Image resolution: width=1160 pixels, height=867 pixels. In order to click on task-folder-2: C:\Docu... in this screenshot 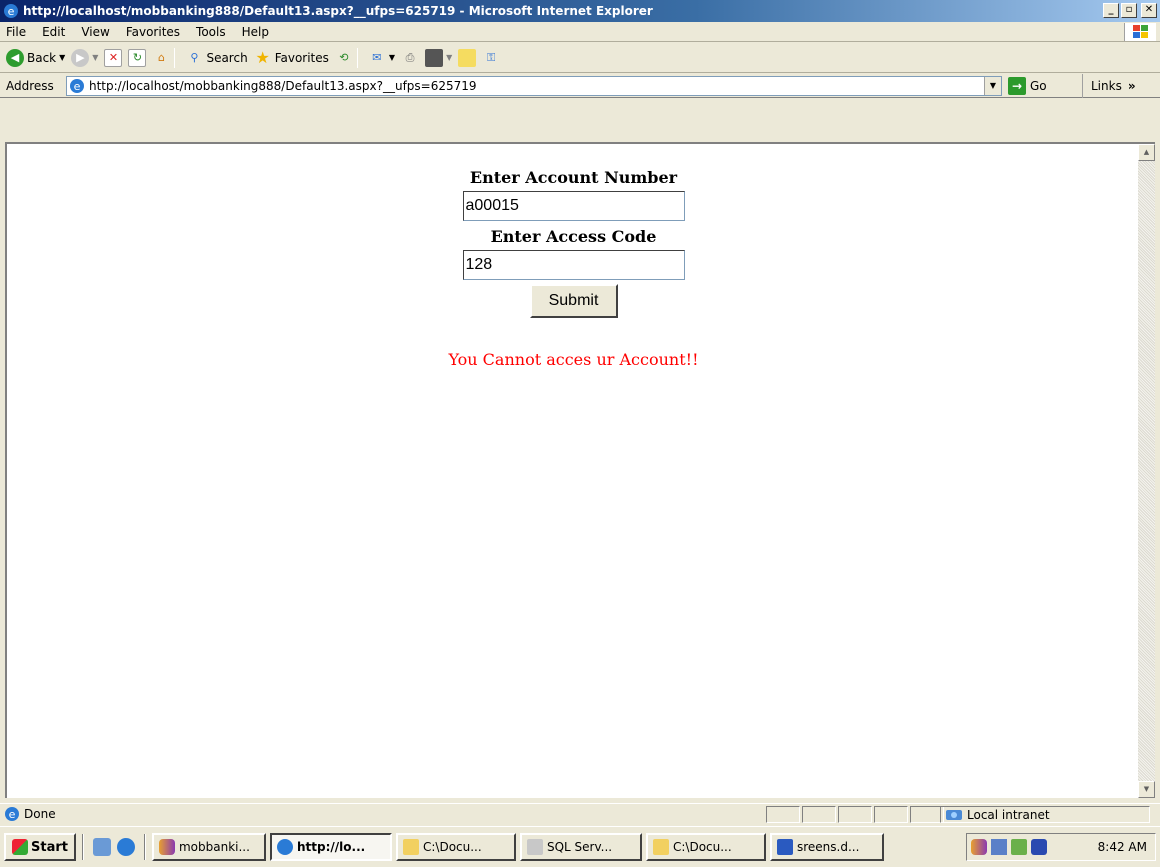, I will do `click(705, 847)`.